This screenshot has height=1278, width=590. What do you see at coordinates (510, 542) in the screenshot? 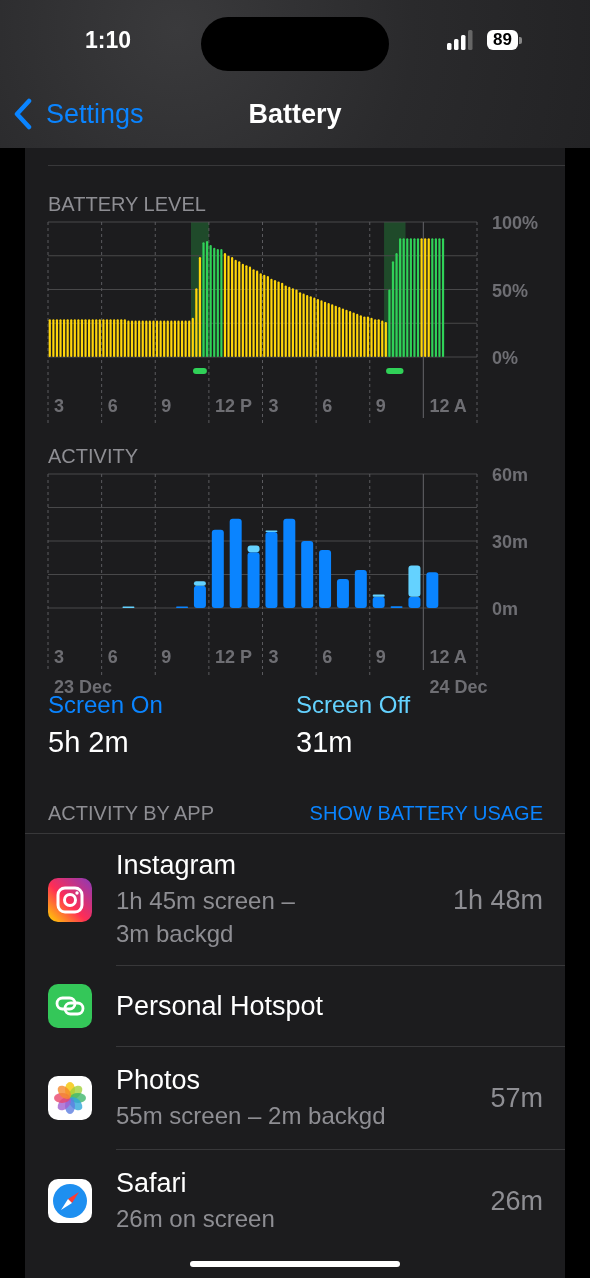
I see `axis-label: 30m` at bounding box center [510, 542].